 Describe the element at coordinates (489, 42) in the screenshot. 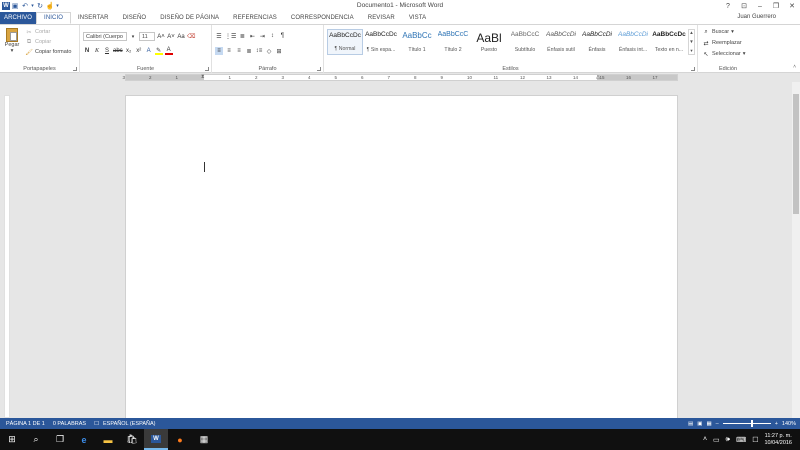

I see `style-puesto: AaBl Puesto` at that location.